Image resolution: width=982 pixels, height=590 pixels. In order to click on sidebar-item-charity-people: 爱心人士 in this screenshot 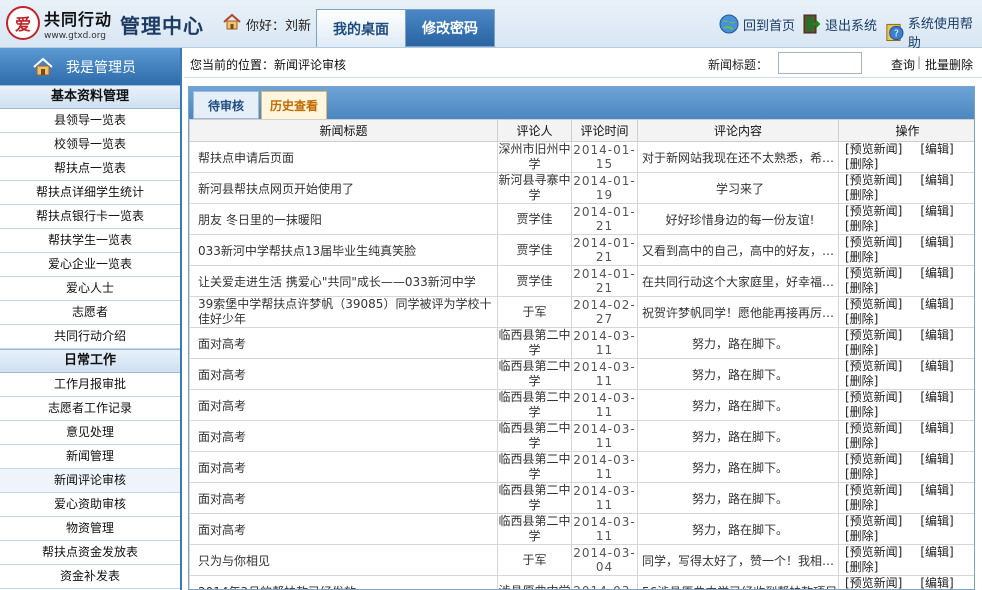, I will do `click(90, 289)`.